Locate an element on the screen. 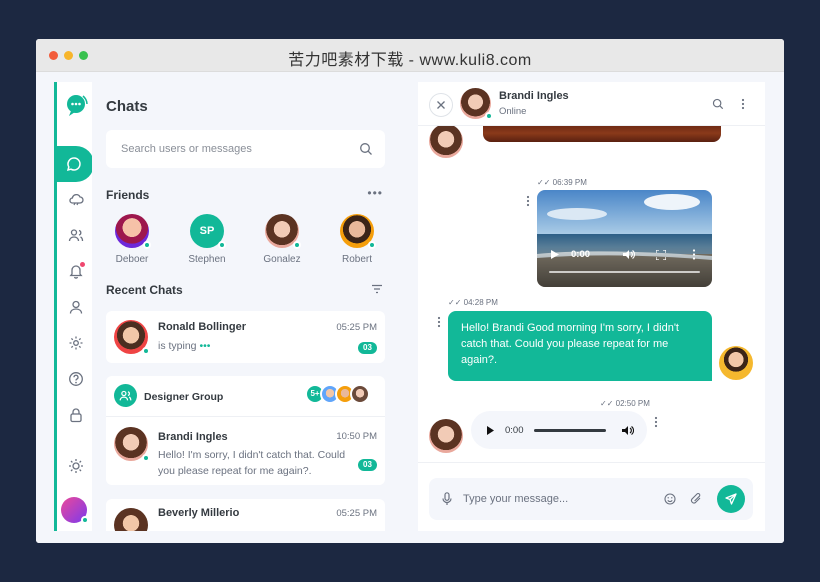  search-conversation-button is located at coordinates (718, 104).